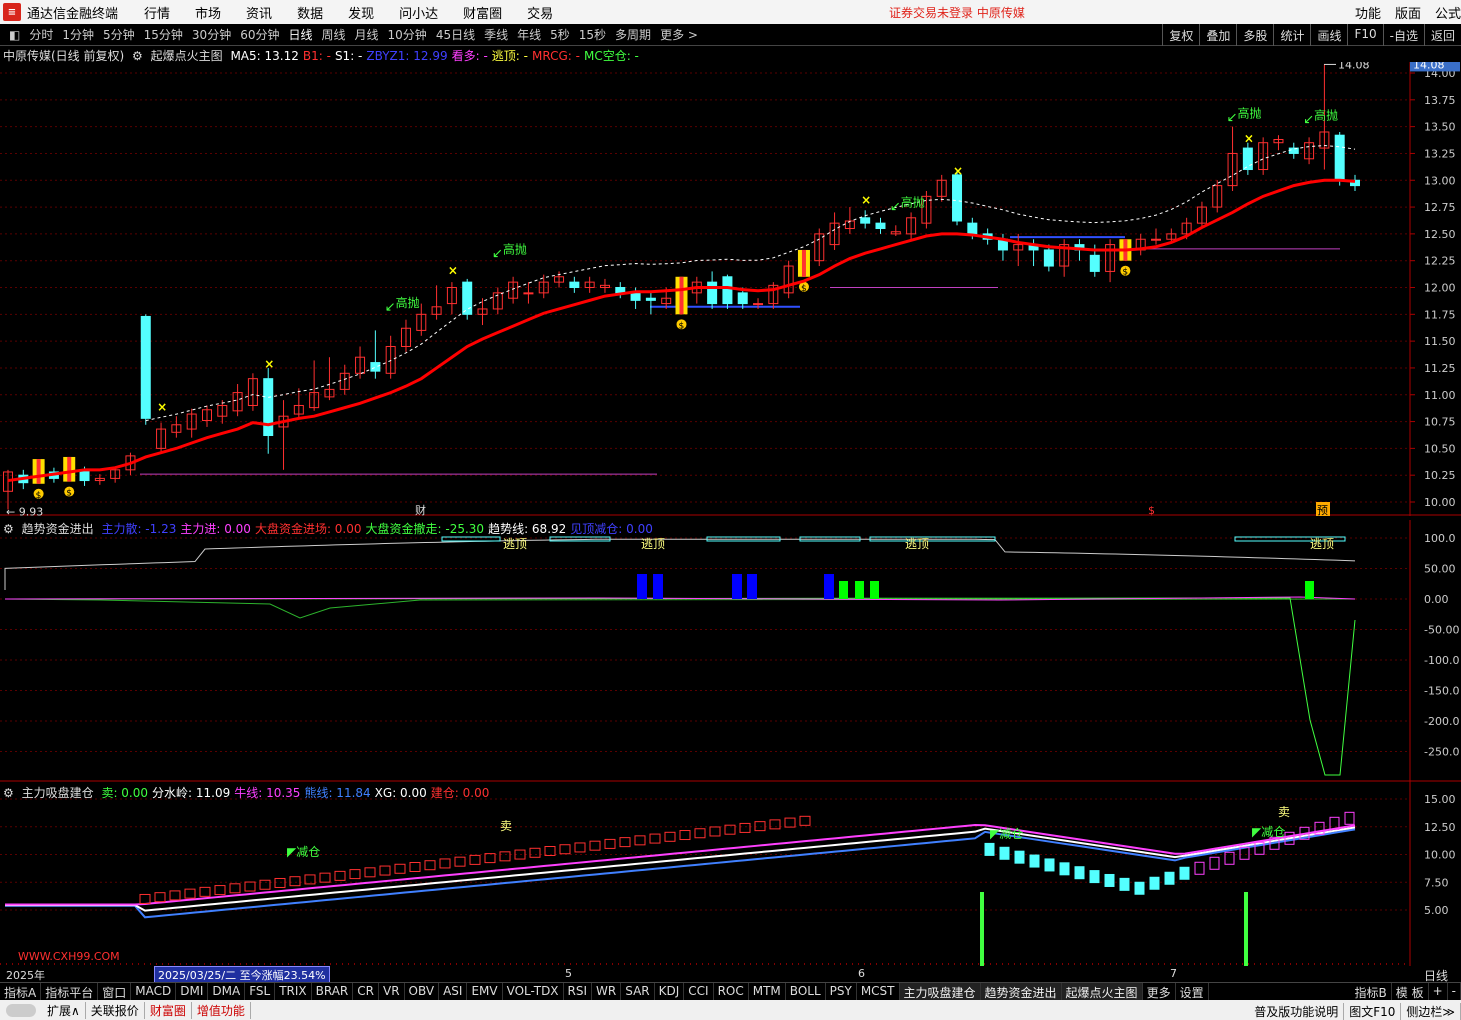 Image resolution: width=1461 pixels, height=1020 pixels. What do you see at coordinates (221, 1010) in the screenshot?
I see `status-value-added: 增值功能` at bounding box center [221, 1010].